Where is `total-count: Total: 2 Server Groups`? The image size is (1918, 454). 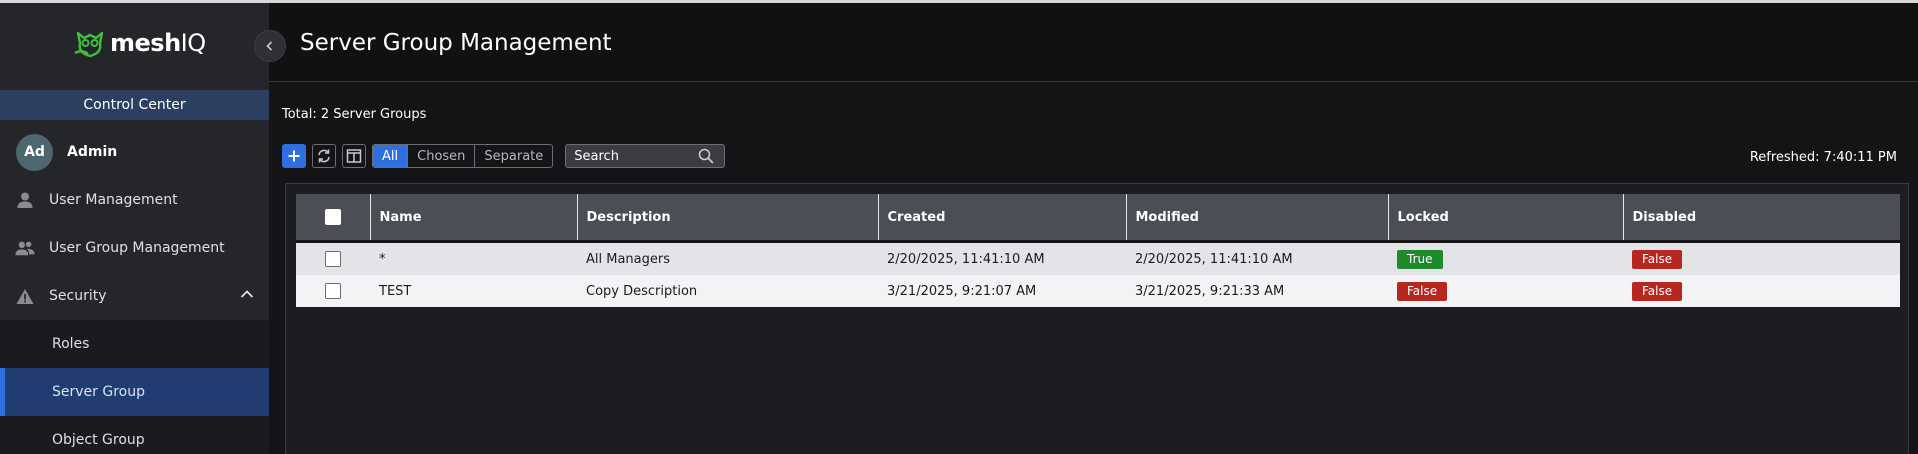
total-count: Total: 2 Server Groups is located at coordinates (354, 114).